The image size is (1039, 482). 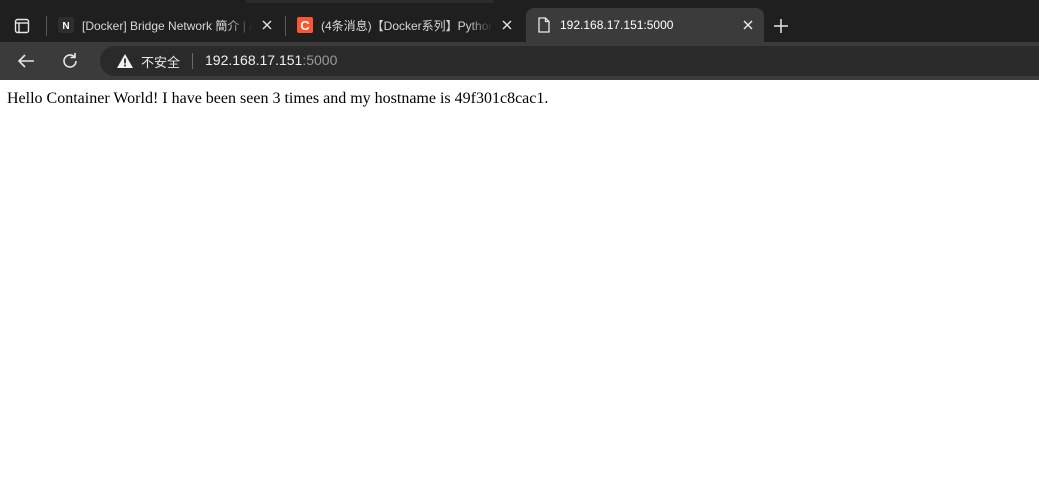 I want to click on url-host: 192.168.17.151, so click(x=254, y=60).